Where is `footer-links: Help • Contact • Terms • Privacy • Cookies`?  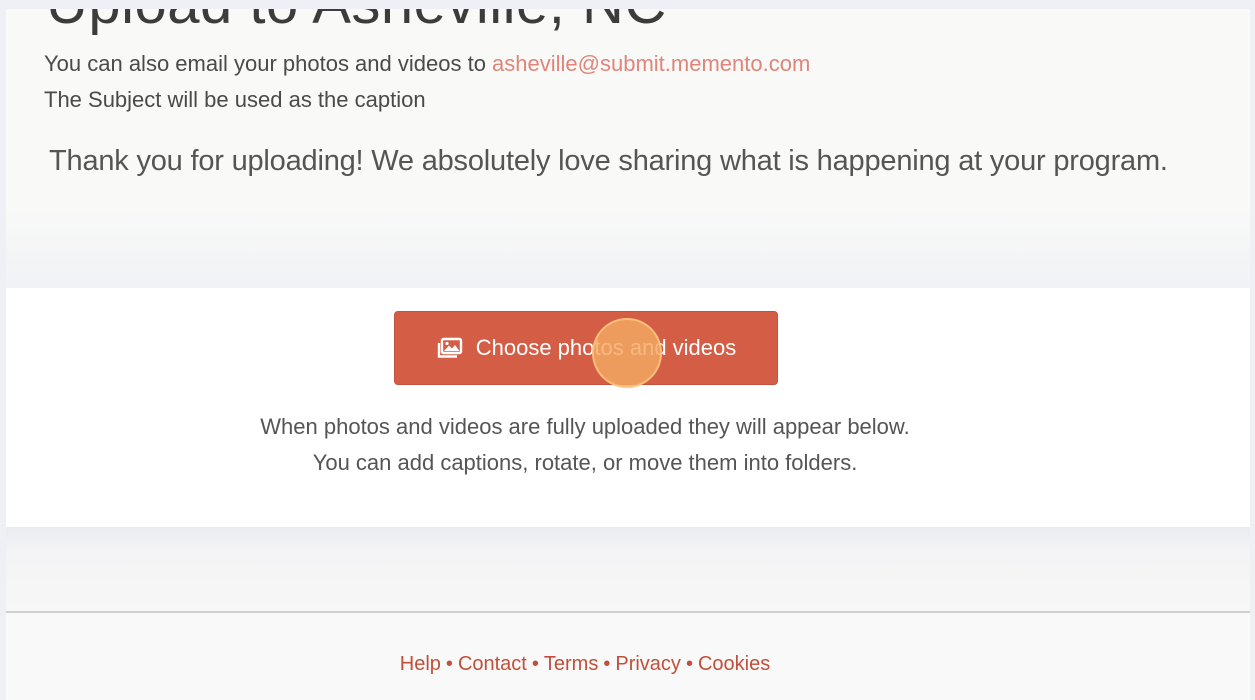 footer-links: Help • Contact • Terms • Privacy • Cookies is located at coordinates (585, 664).